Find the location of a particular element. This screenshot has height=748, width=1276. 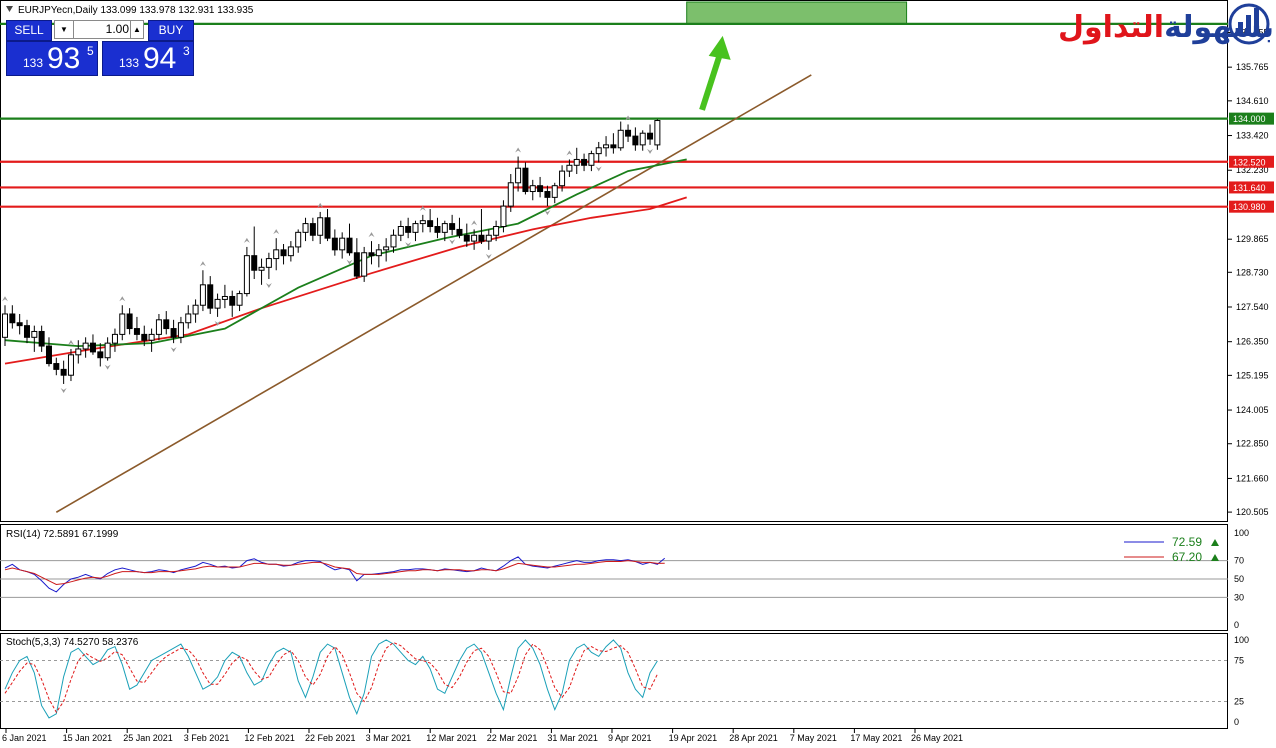

level-badge-label: 134.000 is located at coordinates (1249, 119).